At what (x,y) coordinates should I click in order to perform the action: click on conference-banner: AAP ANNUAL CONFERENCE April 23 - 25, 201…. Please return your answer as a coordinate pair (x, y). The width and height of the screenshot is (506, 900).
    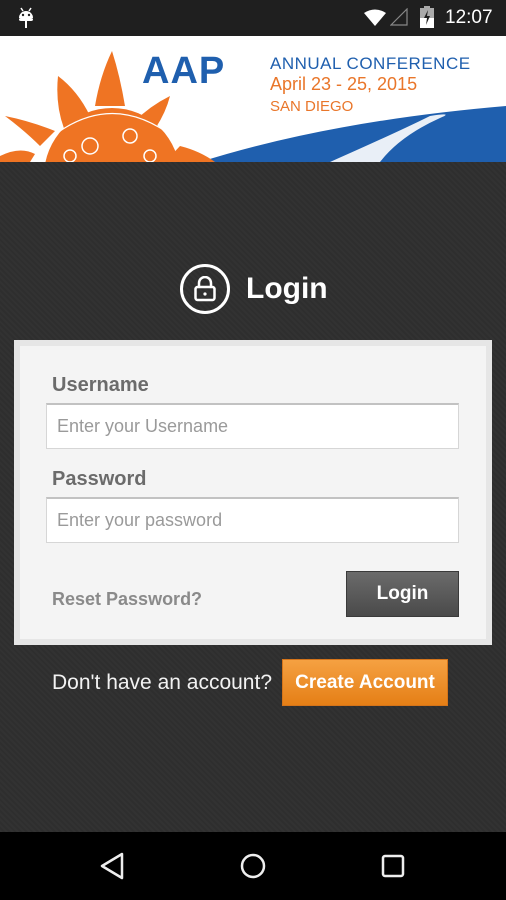
    Looking at the image, I should click on (253, 99).